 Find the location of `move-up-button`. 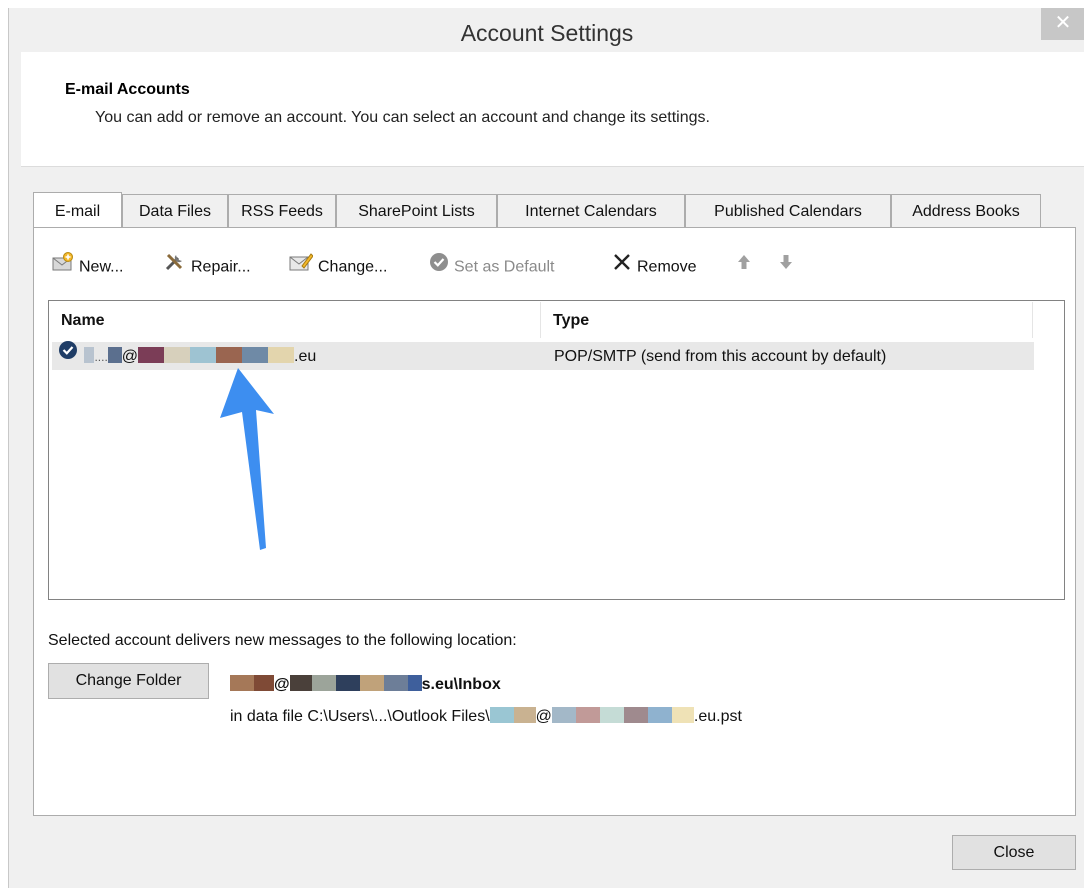

move-up-button is located at coordinates (746, 267).